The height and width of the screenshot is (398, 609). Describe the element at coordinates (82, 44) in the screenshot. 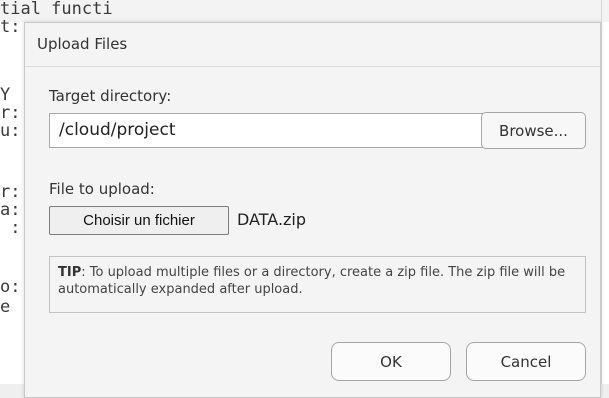

I see `dialog-title: Upload Files` at that location.